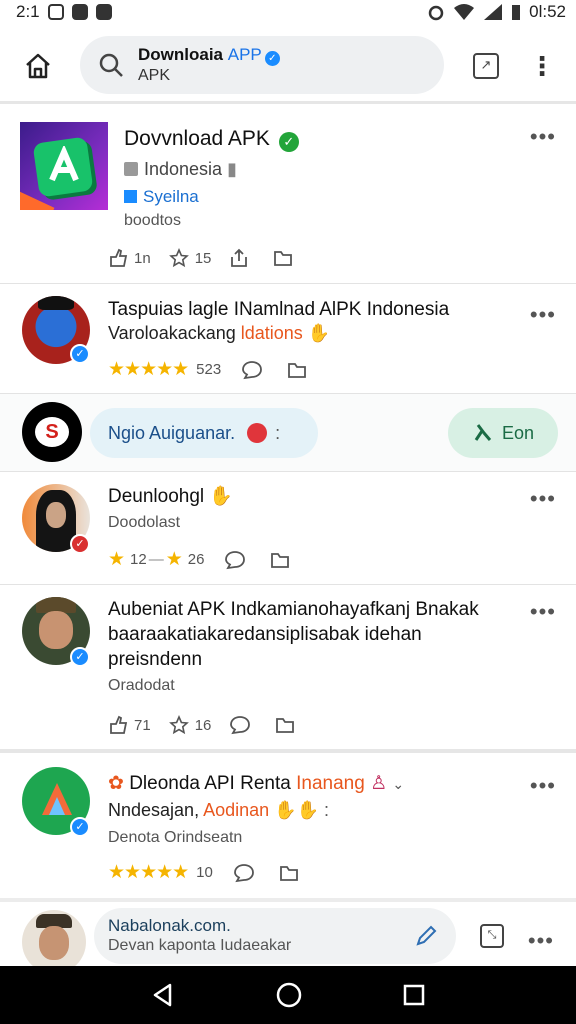 This screenshot has height=1024, width=576. I want to click on search-bar: Downloaia APP ✓ APK, so click(262, 65).